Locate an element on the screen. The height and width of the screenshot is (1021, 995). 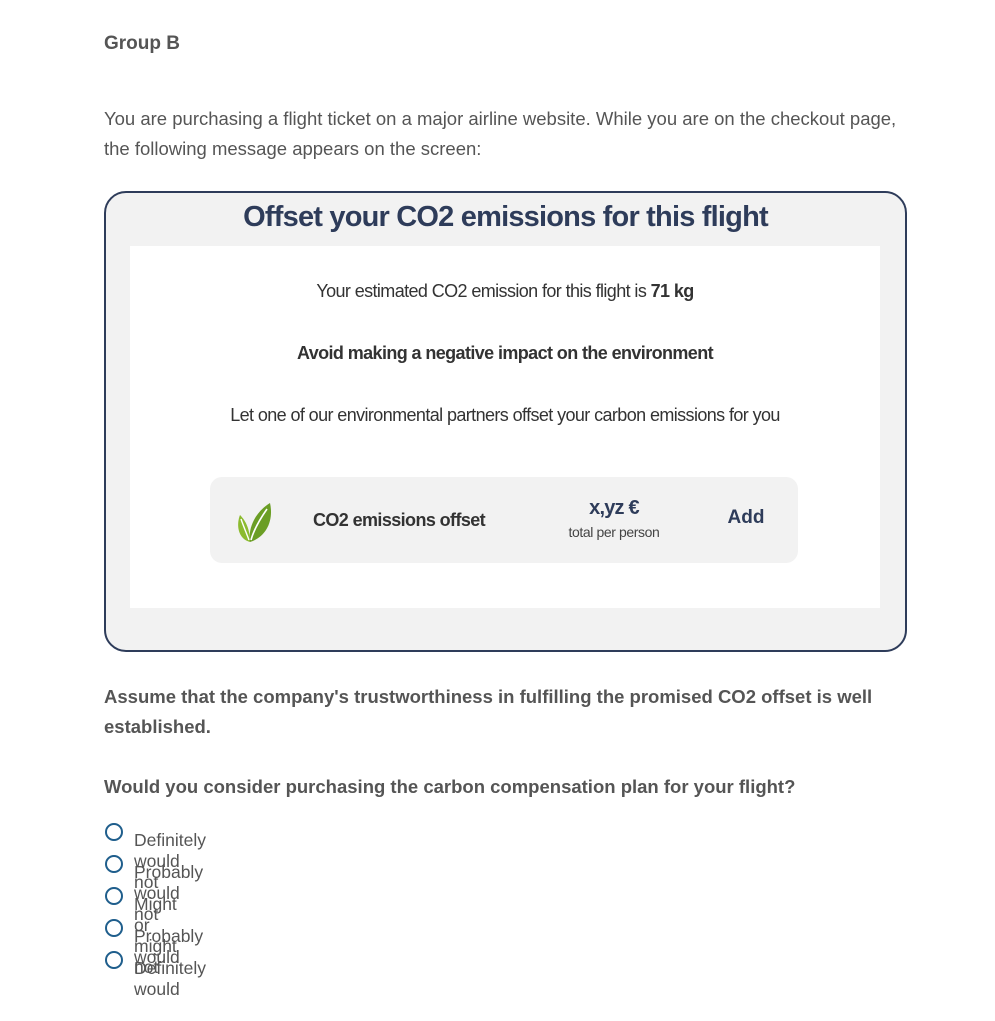
leaf-icon is located at coordinates (255, 522).